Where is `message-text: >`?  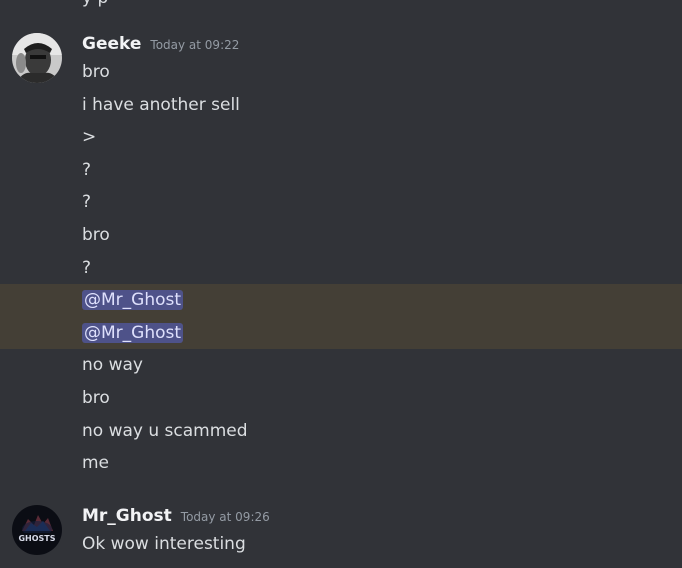
message-text: > is located at coordinates (89, 137).